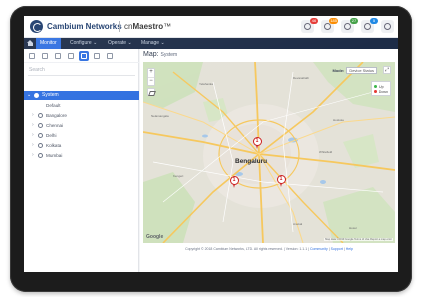  What do you see at coordinates (81, 115) in the screenshot?
I see `tree-item-bangalore: › Bangalore` at bounding box center [81, 115].